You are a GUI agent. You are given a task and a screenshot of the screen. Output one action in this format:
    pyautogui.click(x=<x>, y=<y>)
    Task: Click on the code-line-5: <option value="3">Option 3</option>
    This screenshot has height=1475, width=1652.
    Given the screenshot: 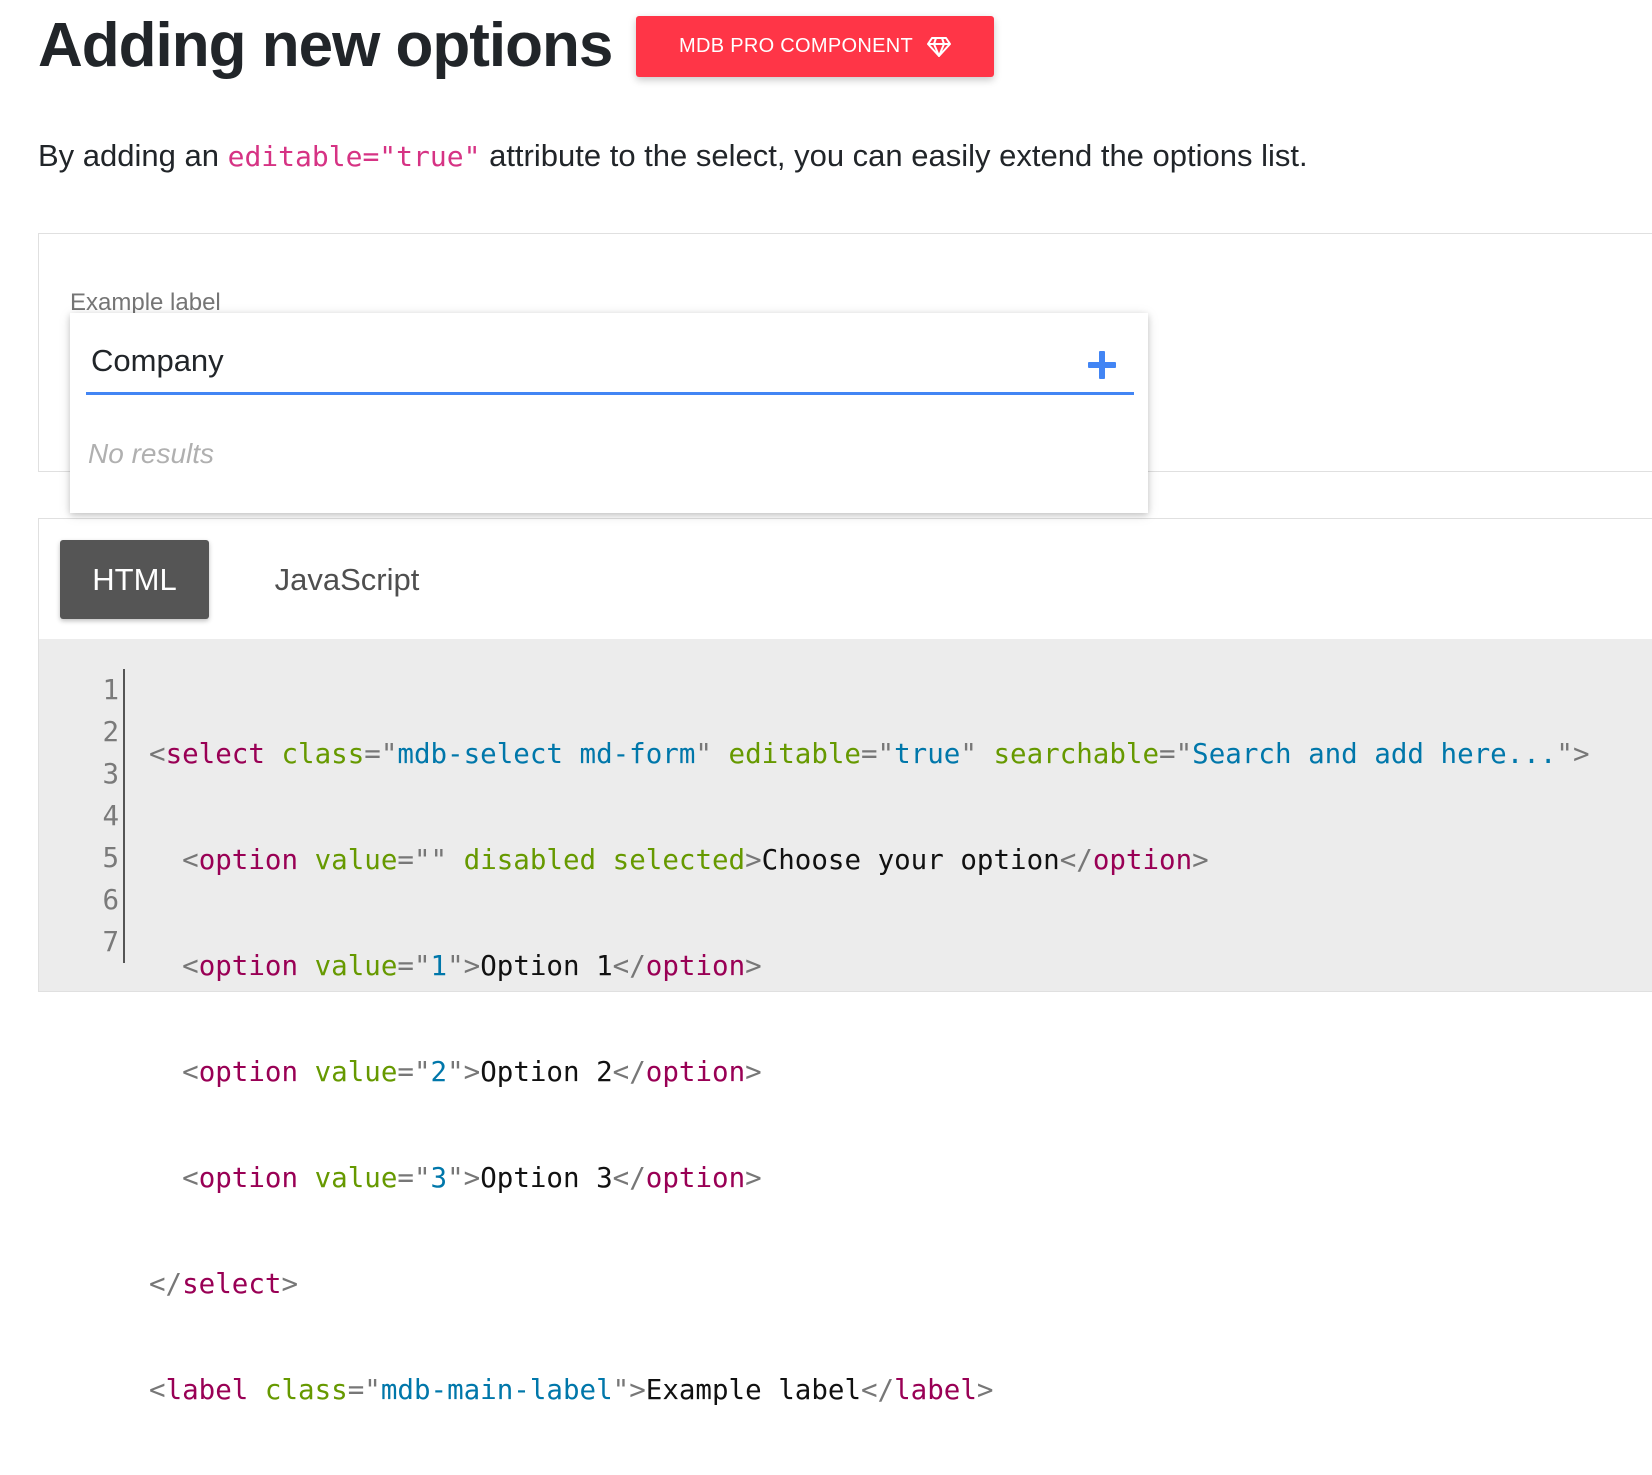 What is the action you would take?
    pyautogui.click(x=472, y=1178)
    